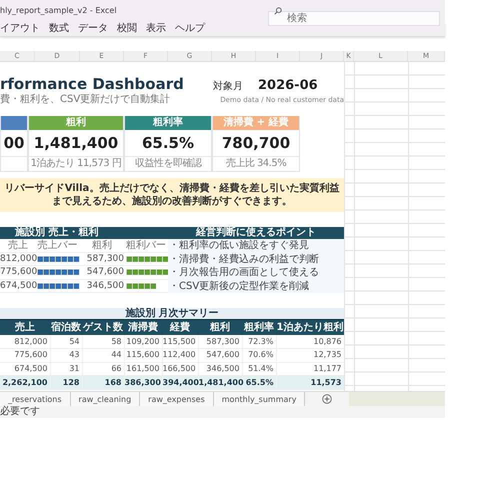  Describe the element at coordinates (127, 29) in the screenshot. I see `menu-tab: 校閲` at that location.